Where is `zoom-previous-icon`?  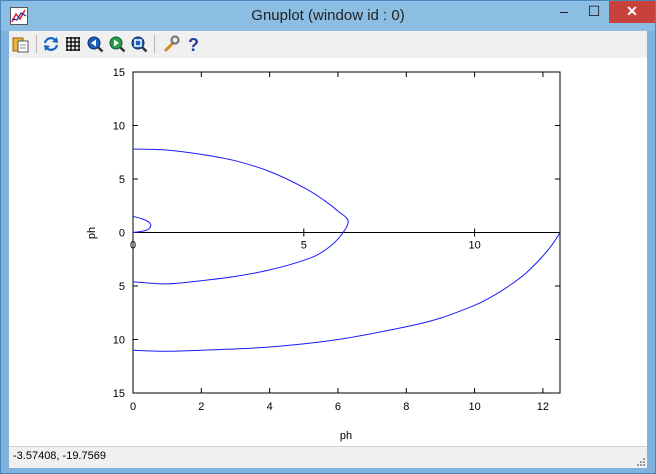
zoom-previous-icon is located at coordinates (95, 44).